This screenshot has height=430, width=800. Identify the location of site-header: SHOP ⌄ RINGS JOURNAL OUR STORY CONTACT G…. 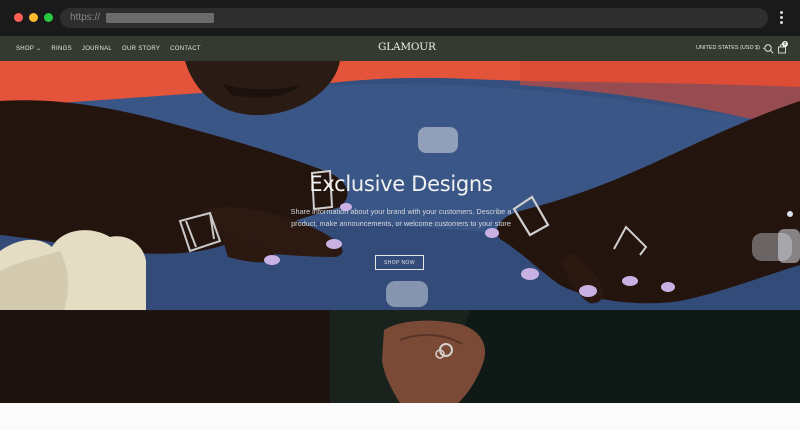
(400, 48).